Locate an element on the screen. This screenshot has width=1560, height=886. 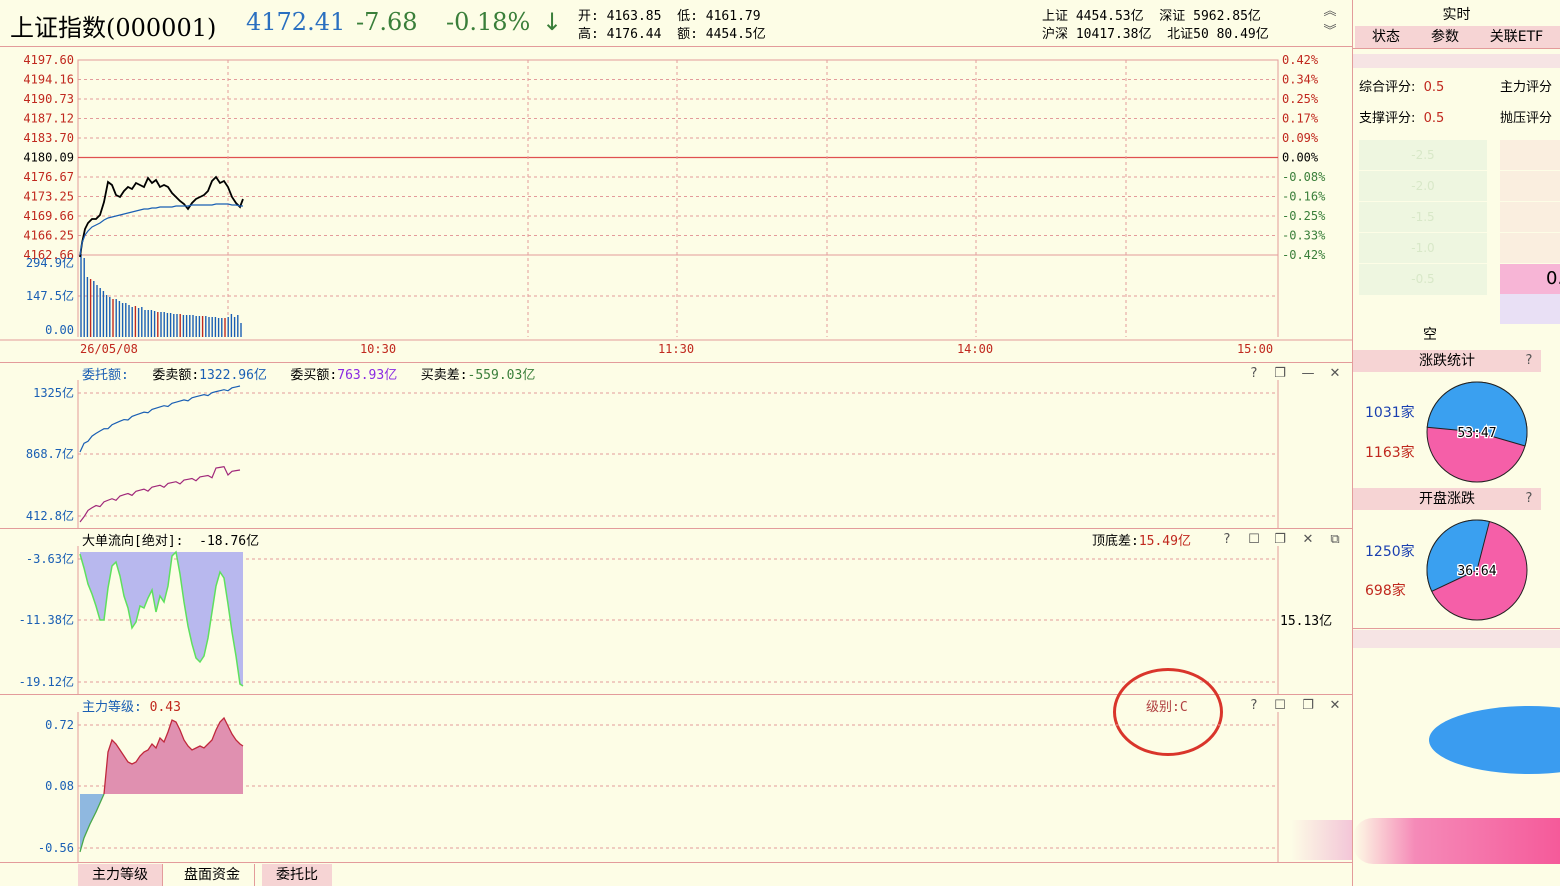
pct-tick-label: 0.17% is located at coordinates (1300, 119).